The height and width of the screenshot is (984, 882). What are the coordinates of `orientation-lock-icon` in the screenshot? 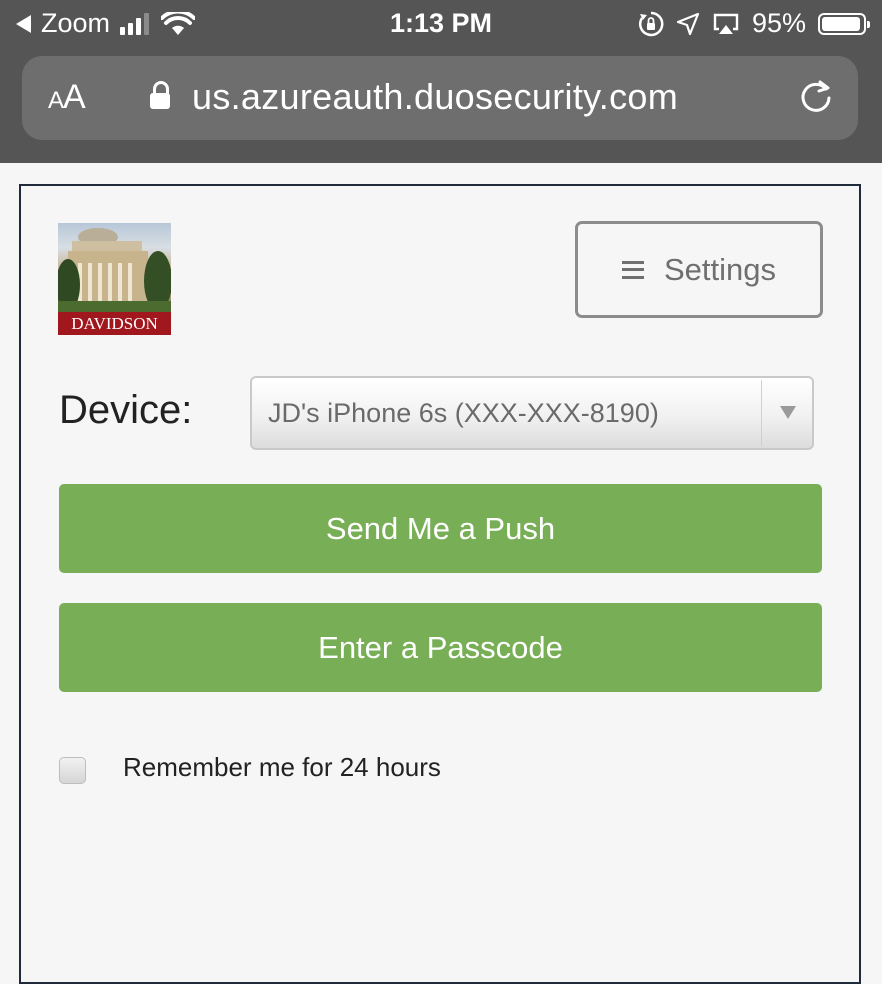 It's located at (651, 23).